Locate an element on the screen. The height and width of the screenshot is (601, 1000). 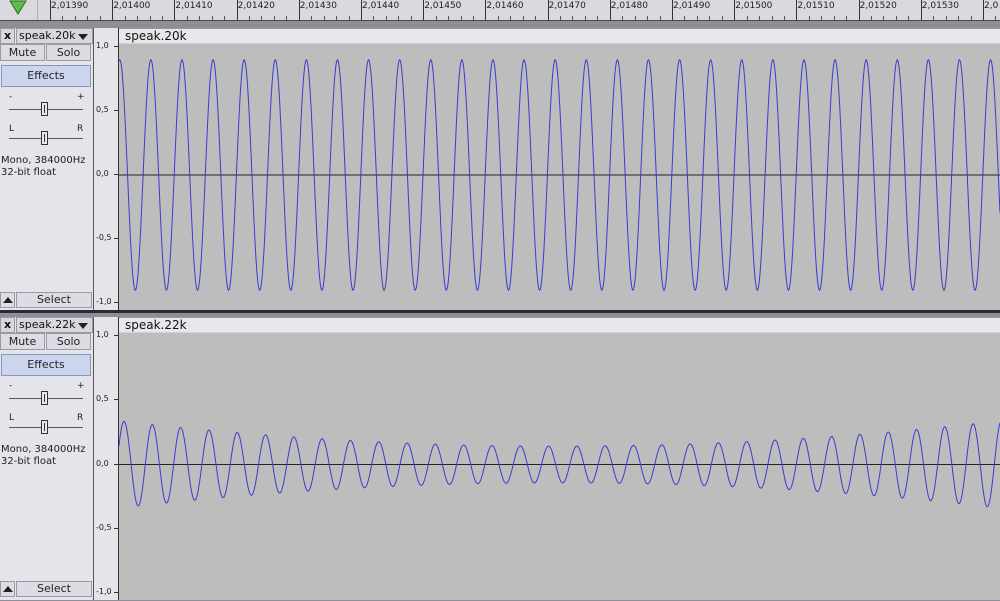
clip-header: speak.22k is located at coordinates (559, 325).